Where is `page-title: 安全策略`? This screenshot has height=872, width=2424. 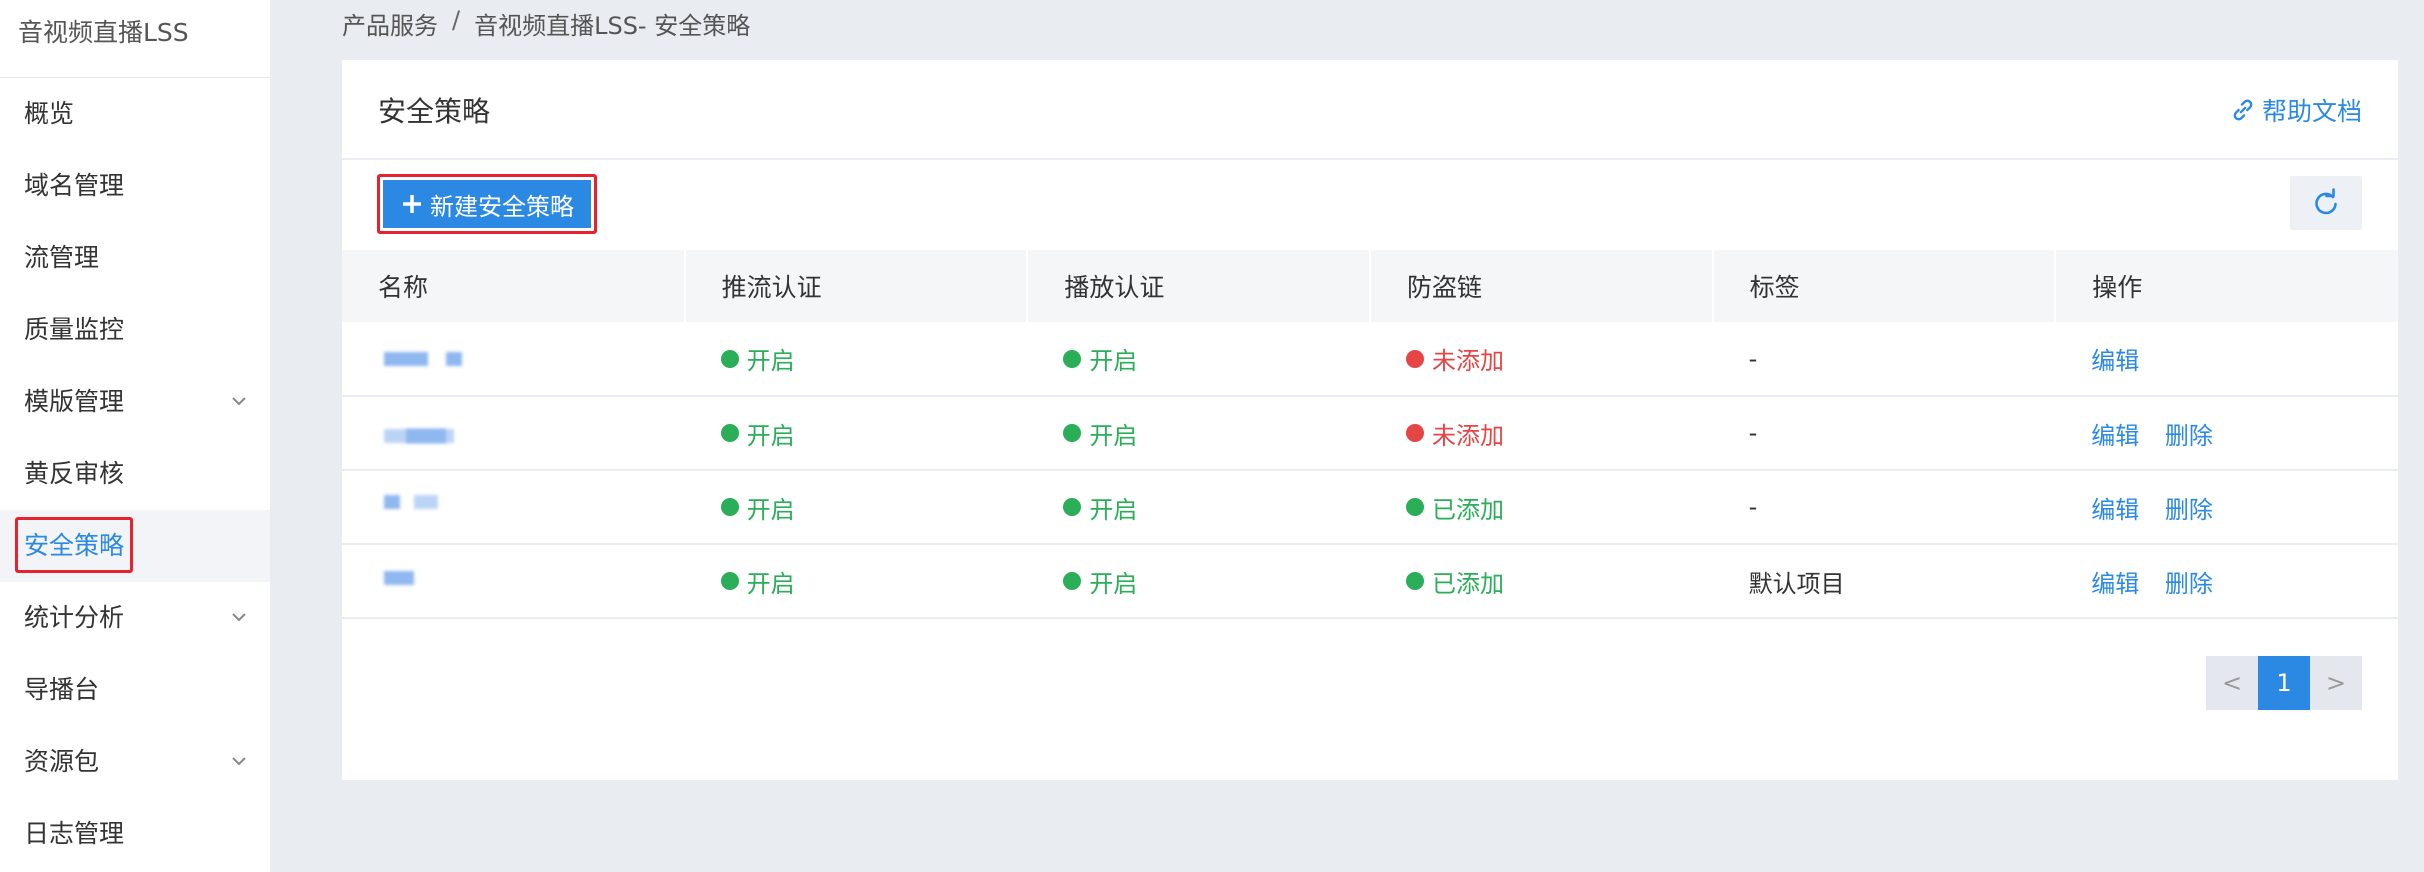
page-title: 安全策略 is located at coordinates (434, 111).